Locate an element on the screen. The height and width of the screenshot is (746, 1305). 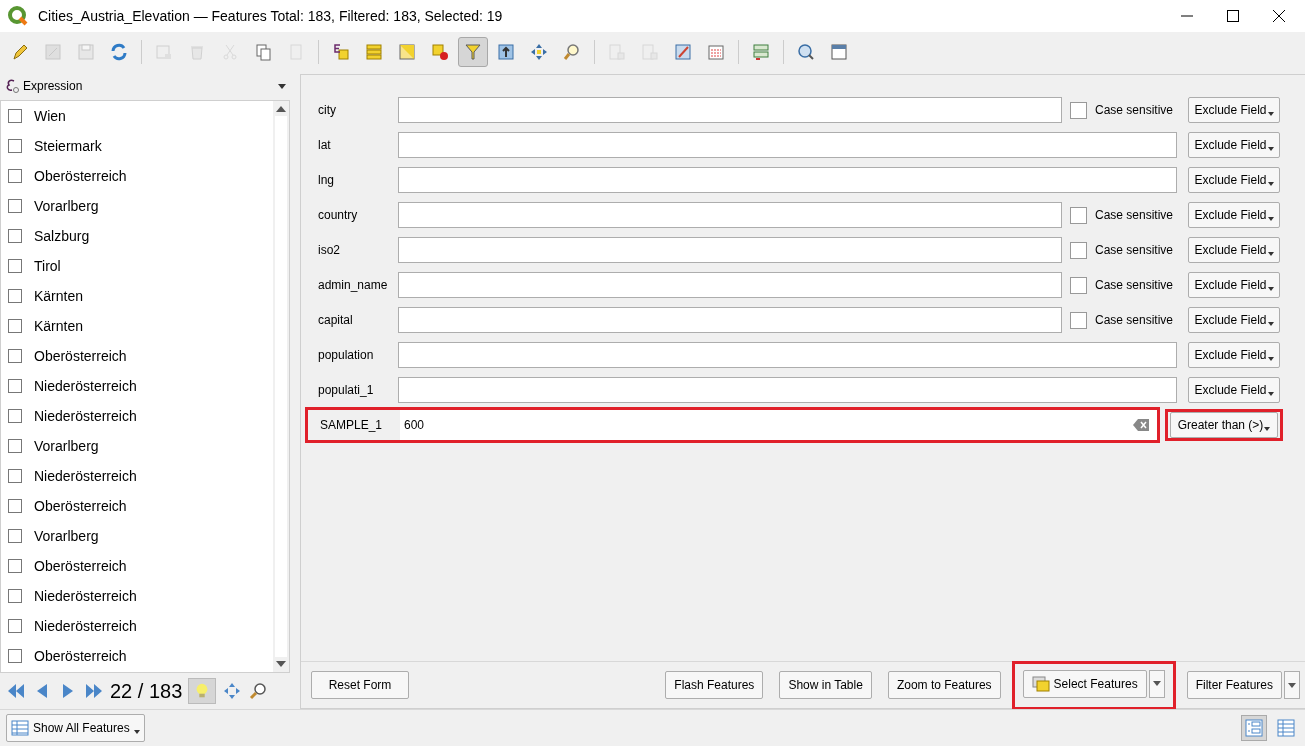
close-icon is located at coordinates (1279, 16).